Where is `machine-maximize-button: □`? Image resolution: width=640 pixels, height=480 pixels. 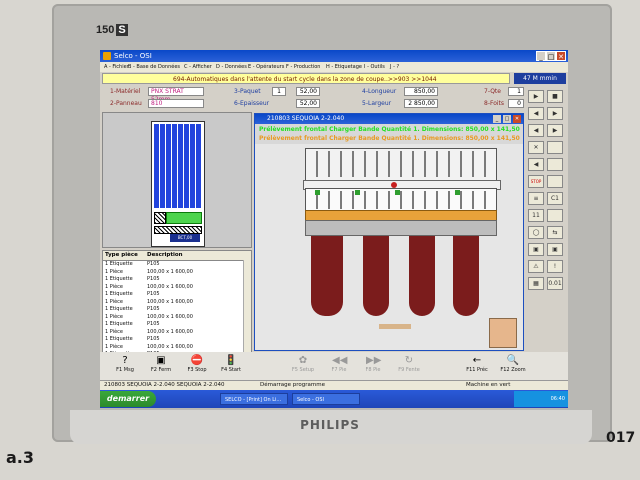 machine-maximize-button: □ is located at coordinates (507, 119).